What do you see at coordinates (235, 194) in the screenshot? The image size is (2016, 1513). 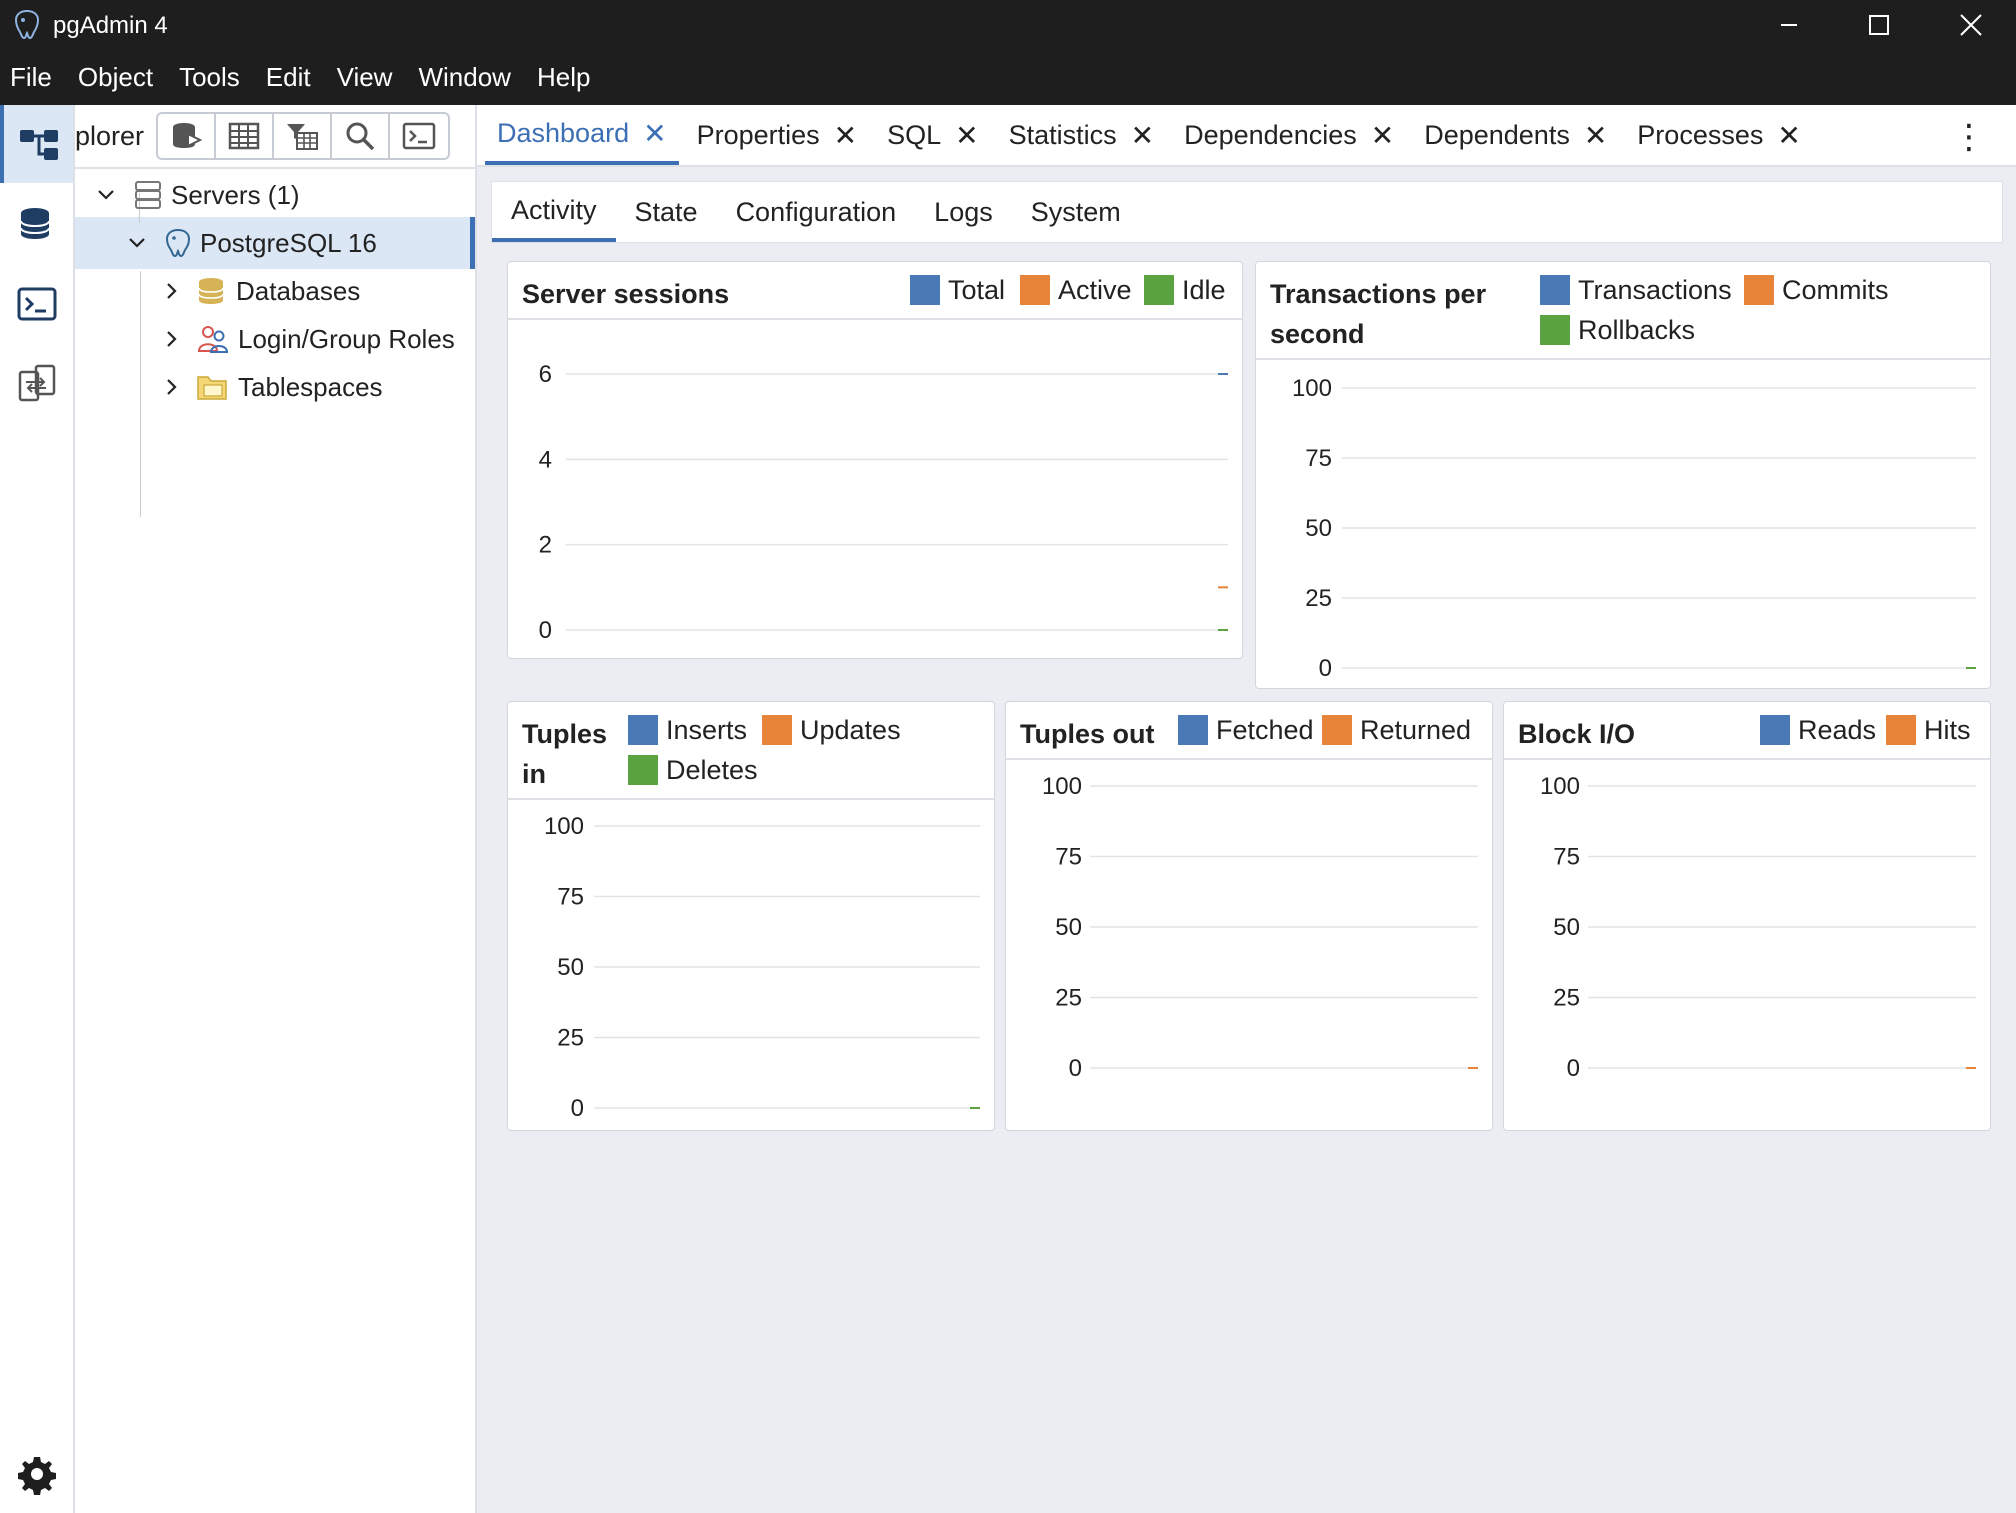 I see `tree-item-label: Servers (1)` at bounding box center [235, 194].